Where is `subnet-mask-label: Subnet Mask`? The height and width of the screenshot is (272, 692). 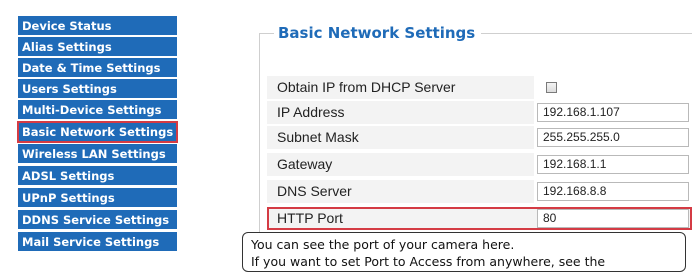 subnet-mask-label: Subnet Mask is located at coordinates (318, 137).